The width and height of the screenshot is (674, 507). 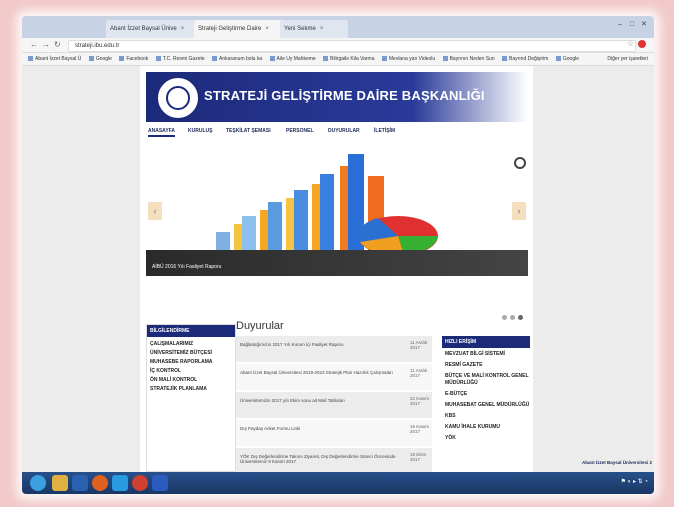 What do you see at coordinates (155, 211) in the screenshot?
I see `prev-arrow-icon: ‹` at bounding box center [155, 211].